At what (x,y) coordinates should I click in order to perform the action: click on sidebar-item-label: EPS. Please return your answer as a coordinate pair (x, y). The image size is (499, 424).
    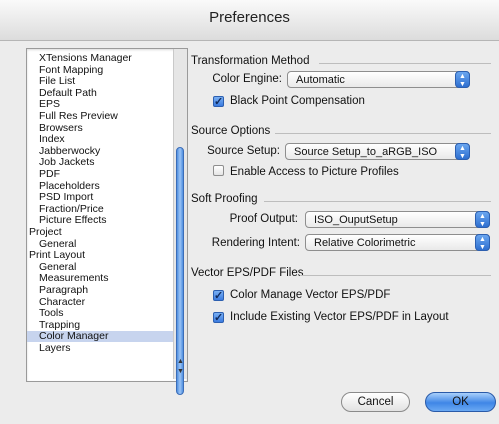
    Looking at the image, I should click on (50, 104).